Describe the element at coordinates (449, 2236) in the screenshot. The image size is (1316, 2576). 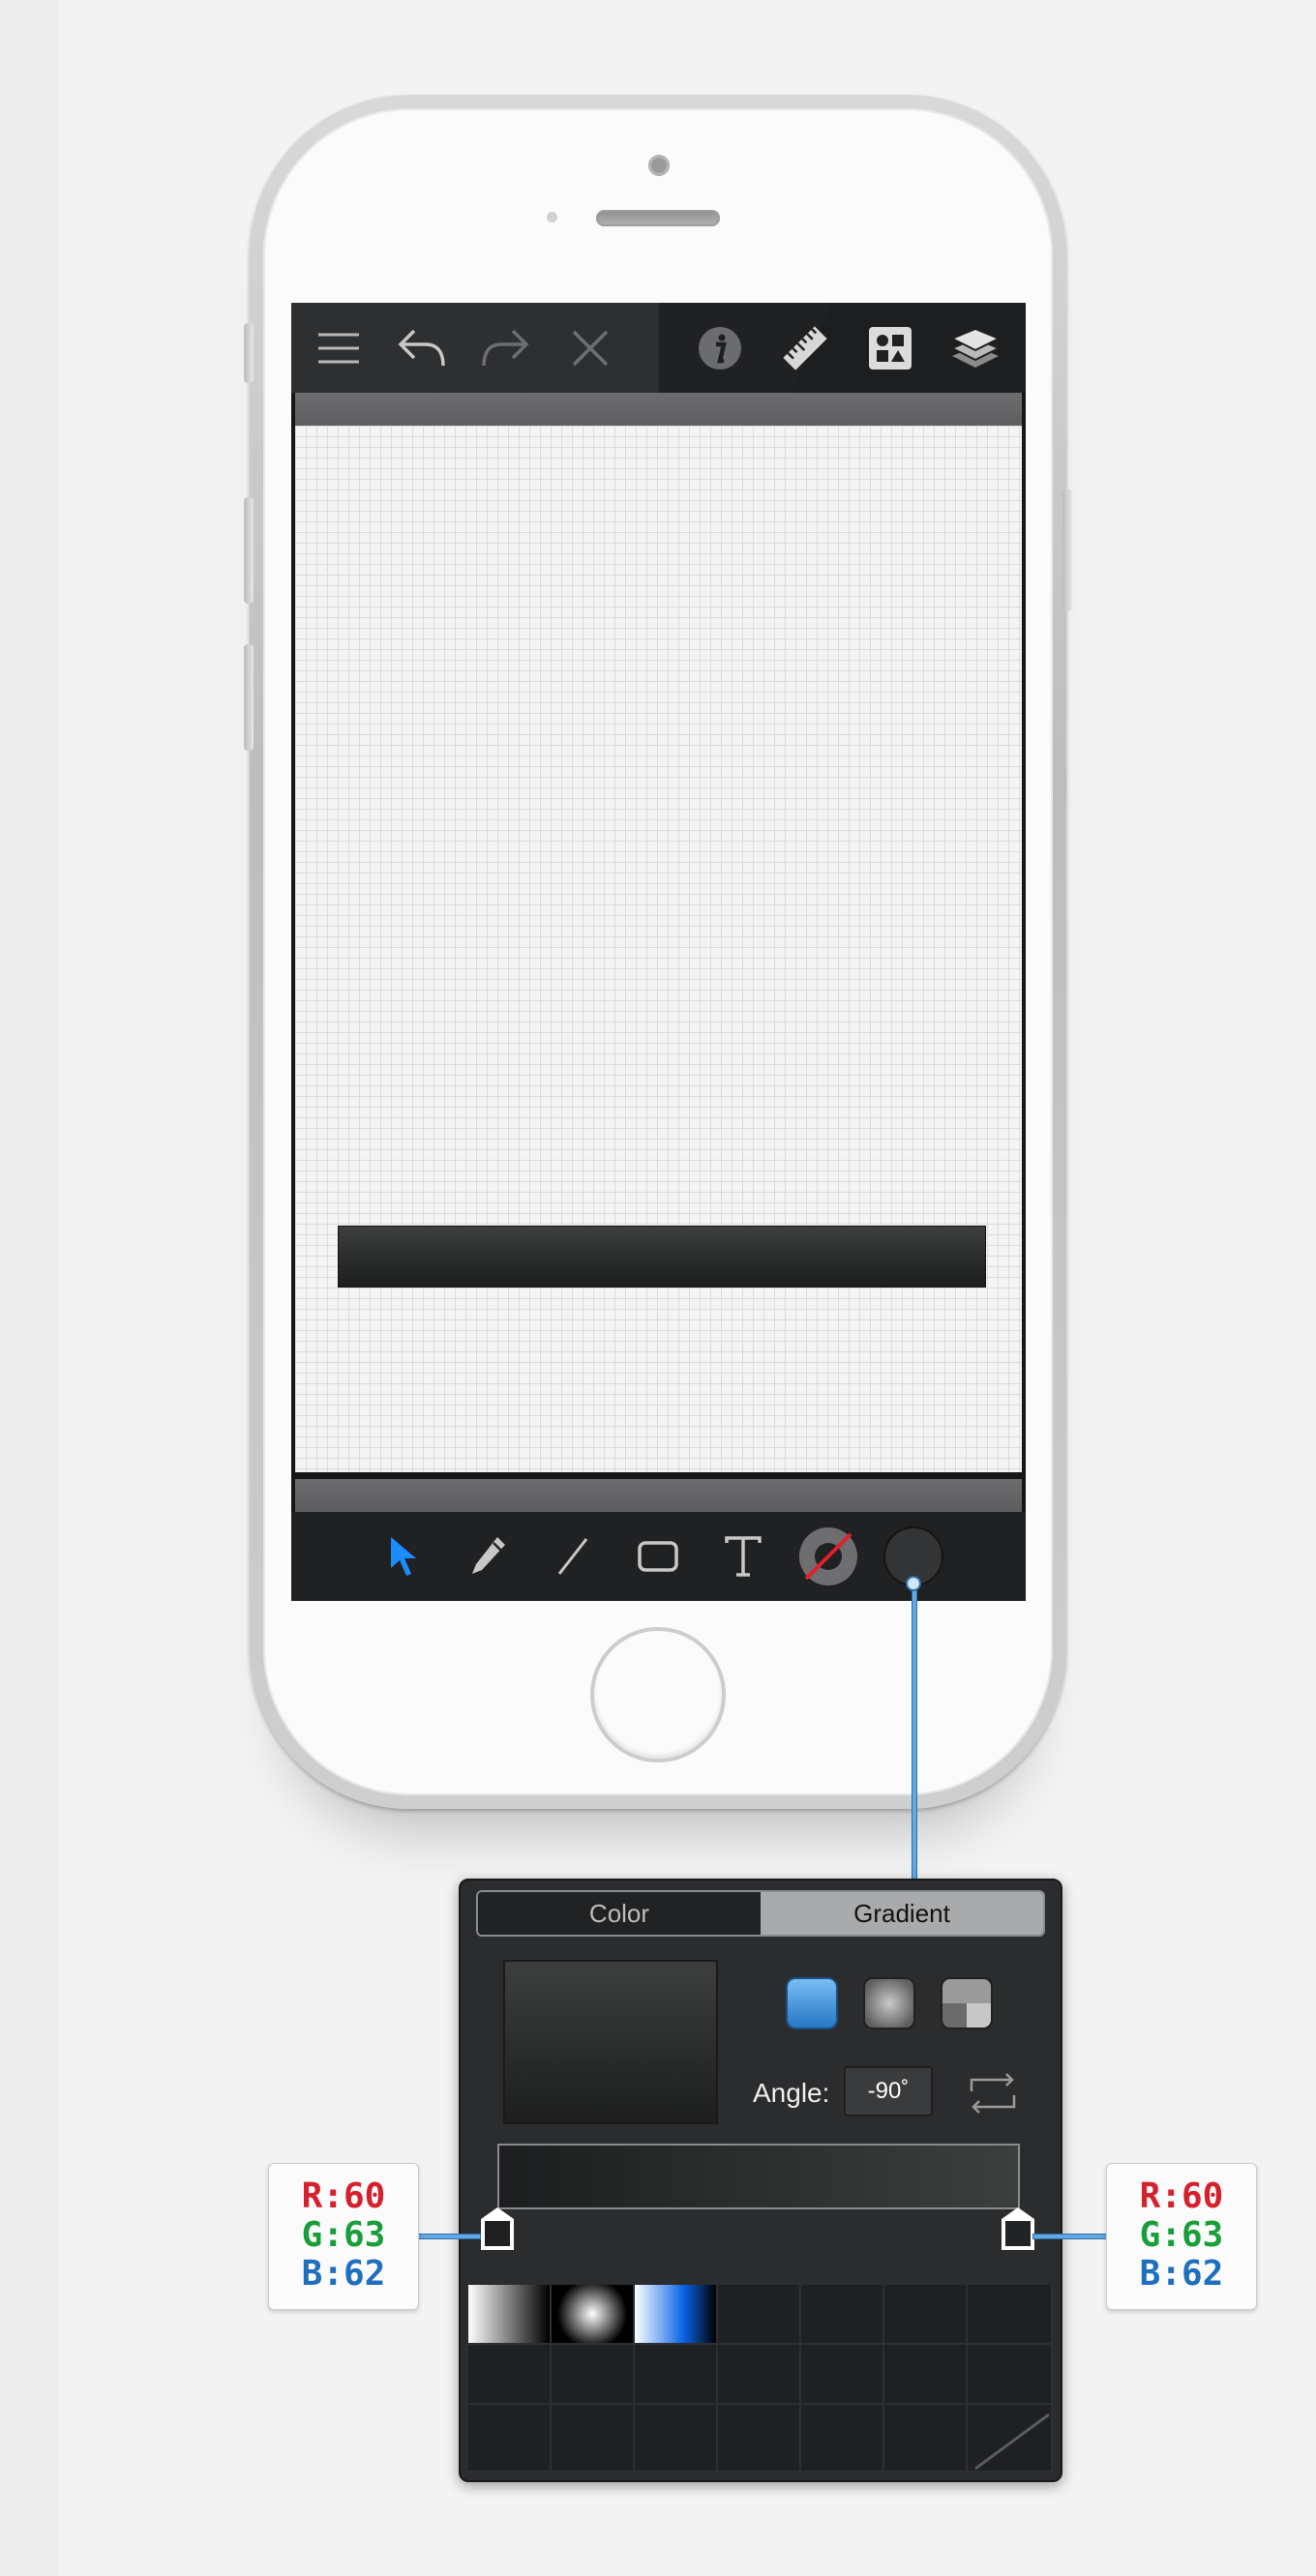
I see `callout-link-left` at that location.